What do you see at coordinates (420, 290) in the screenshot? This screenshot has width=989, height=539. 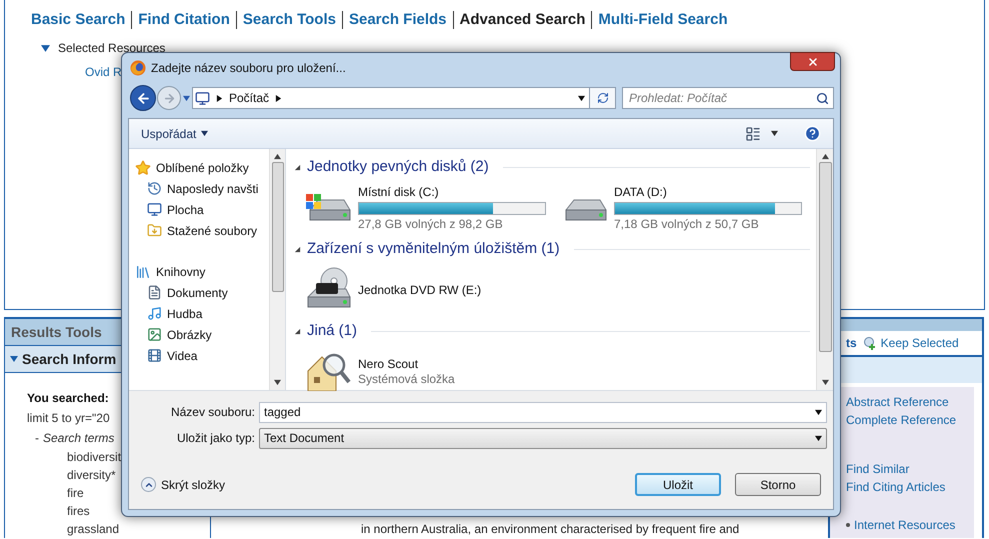 I see `item-name: Jednotka DVD RW (E:)` at bounding box center [420, 290].